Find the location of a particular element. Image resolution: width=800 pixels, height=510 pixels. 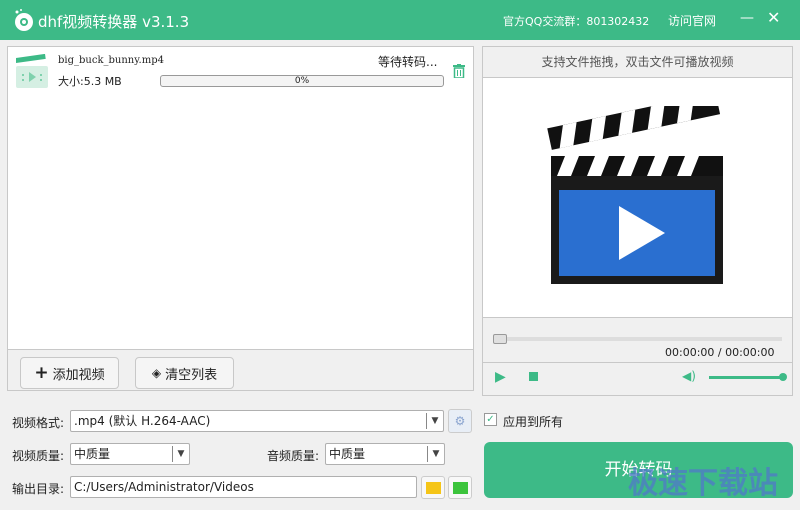

apply-all-label: 应用到所有 is located at coordinates (533, 422).